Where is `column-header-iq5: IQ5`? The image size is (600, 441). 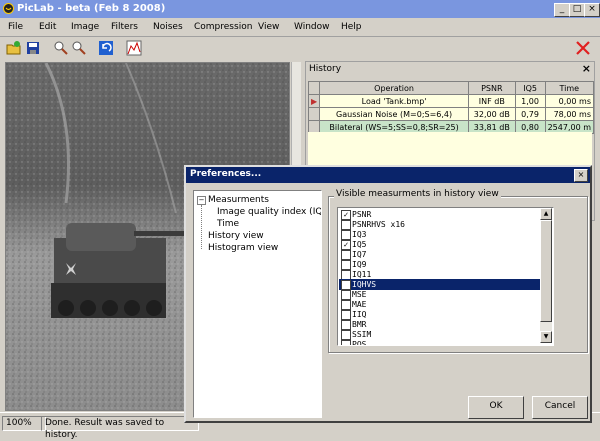
column-header-iq5: IQ5 is located at coordinates (530, 88).